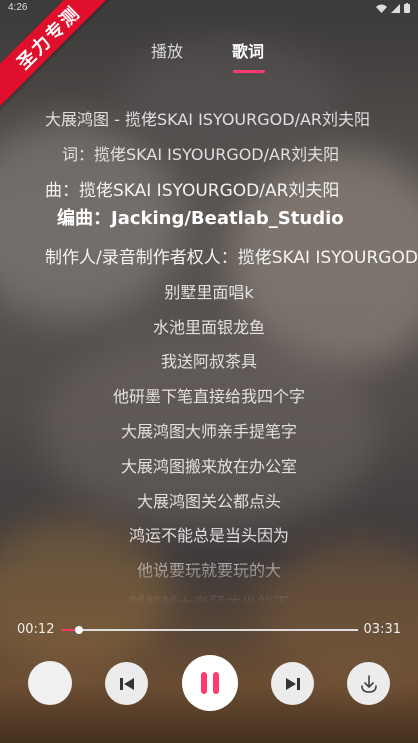  I want to click on playback-controls, so click(209, 685).